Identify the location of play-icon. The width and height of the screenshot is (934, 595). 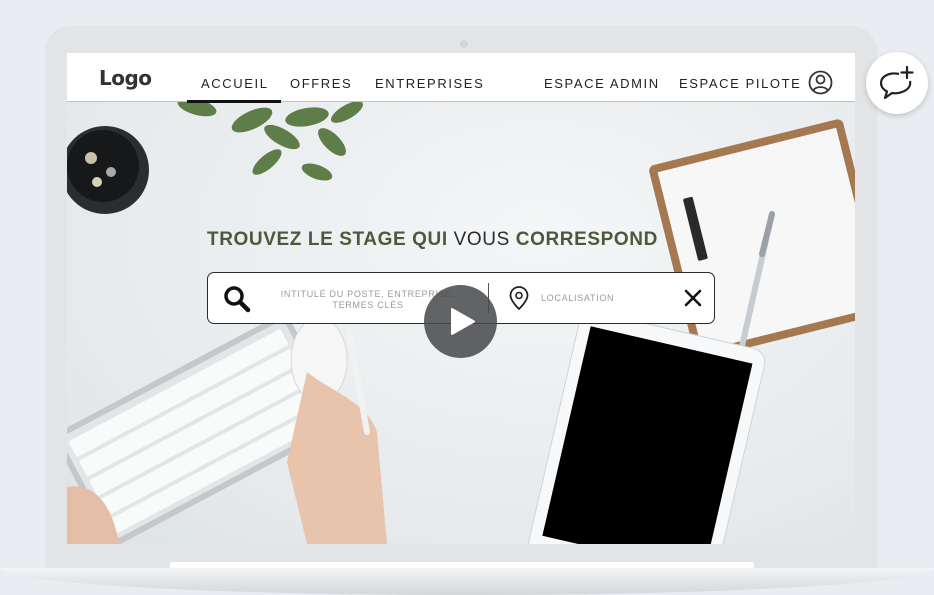
(463, 321).